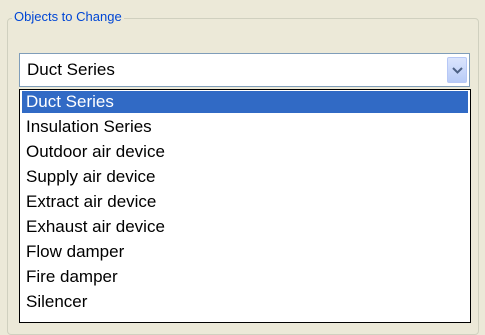 The image size is (485, 335). Describe the element at coordinates (245, 127) in the screenshot. I see `dropdown-item-insulation-series: Insulation Series` at that location.